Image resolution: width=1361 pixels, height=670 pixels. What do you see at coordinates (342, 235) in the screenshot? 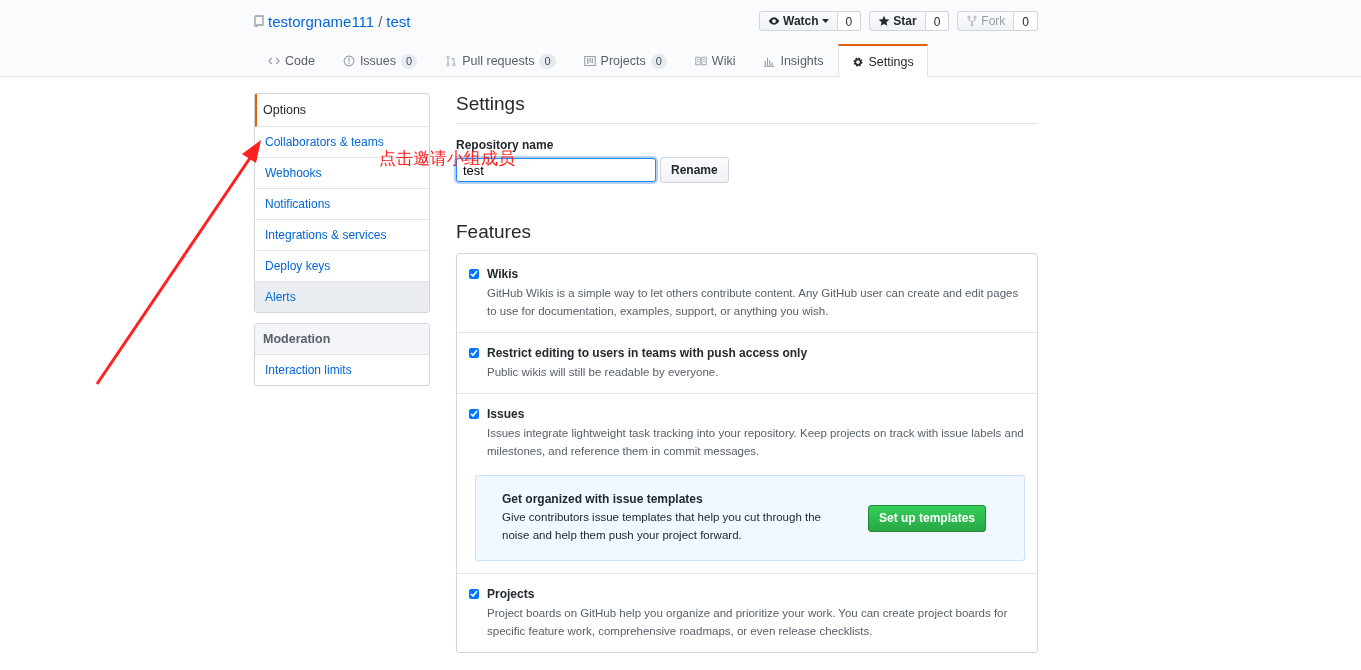
I see `menu-item: Integrations & services` at bounding box center [342, 235].